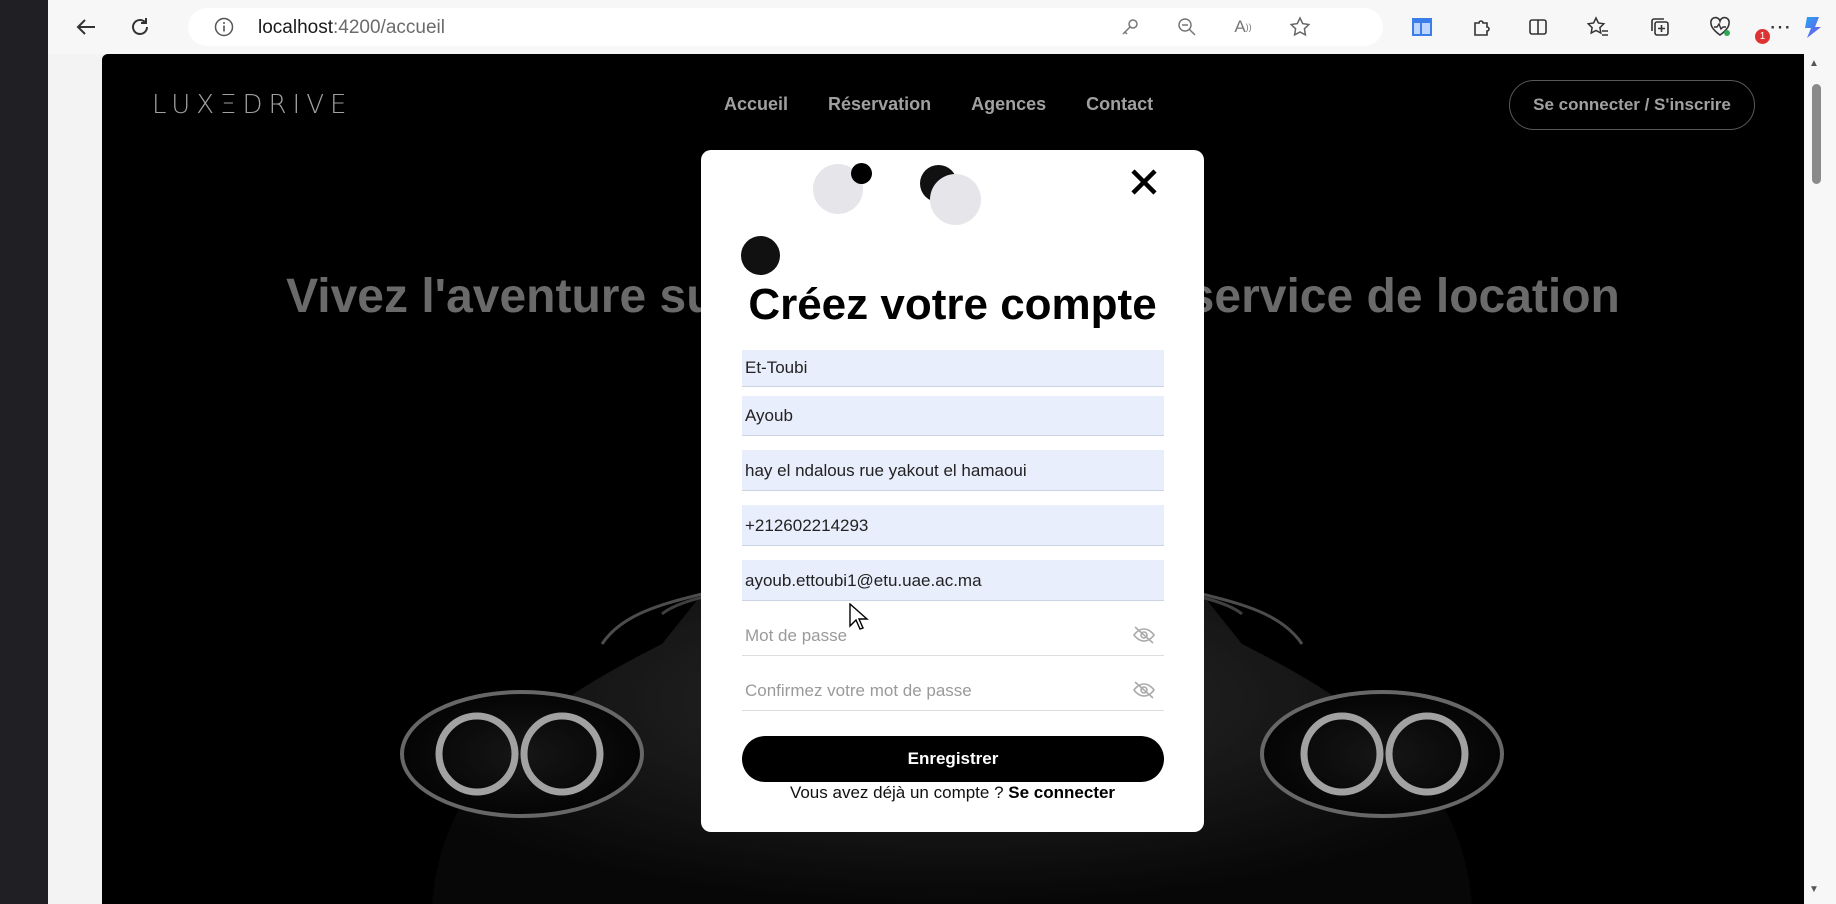 This screenshot has width=1836, height=904. Describe the element at coordinates (1243, 27) in the screenshot. I see `read-aloud-icon: A))` at that location.